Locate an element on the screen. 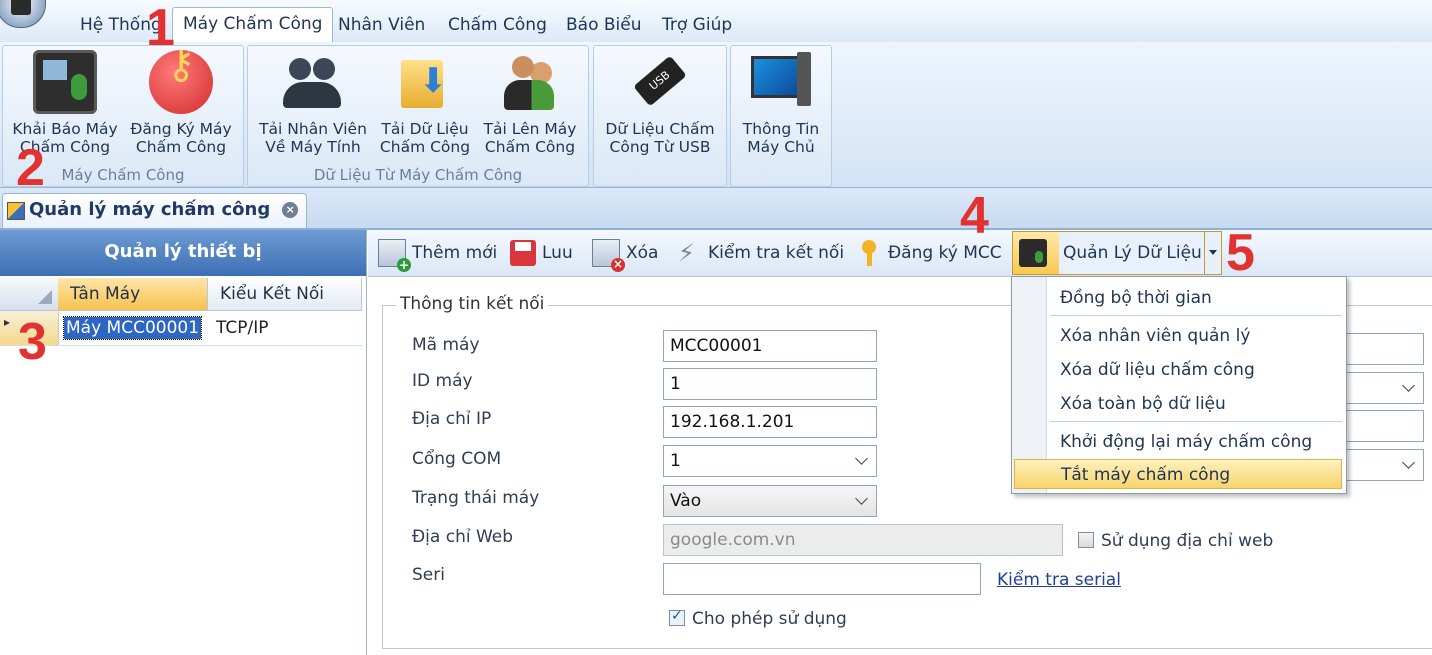 Image resolution: width=1432 pixels, height=655 pixels. tab-nhan-vien: Nhân Viên is located at coordinates (381, 25).